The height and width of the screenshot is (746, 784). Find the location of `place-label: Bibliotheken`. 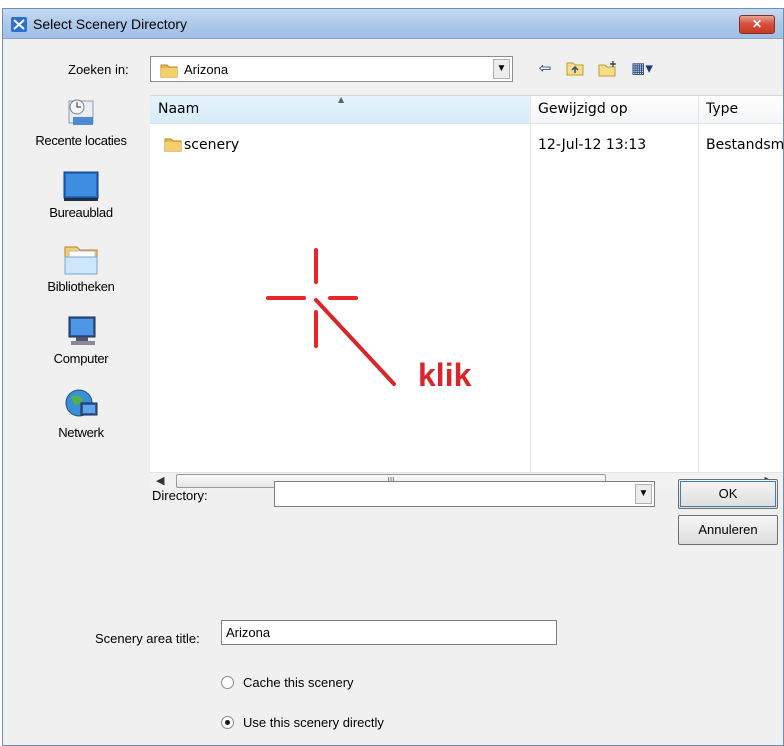

place-label: Bibliotheken is located at coordinates (81, 286).